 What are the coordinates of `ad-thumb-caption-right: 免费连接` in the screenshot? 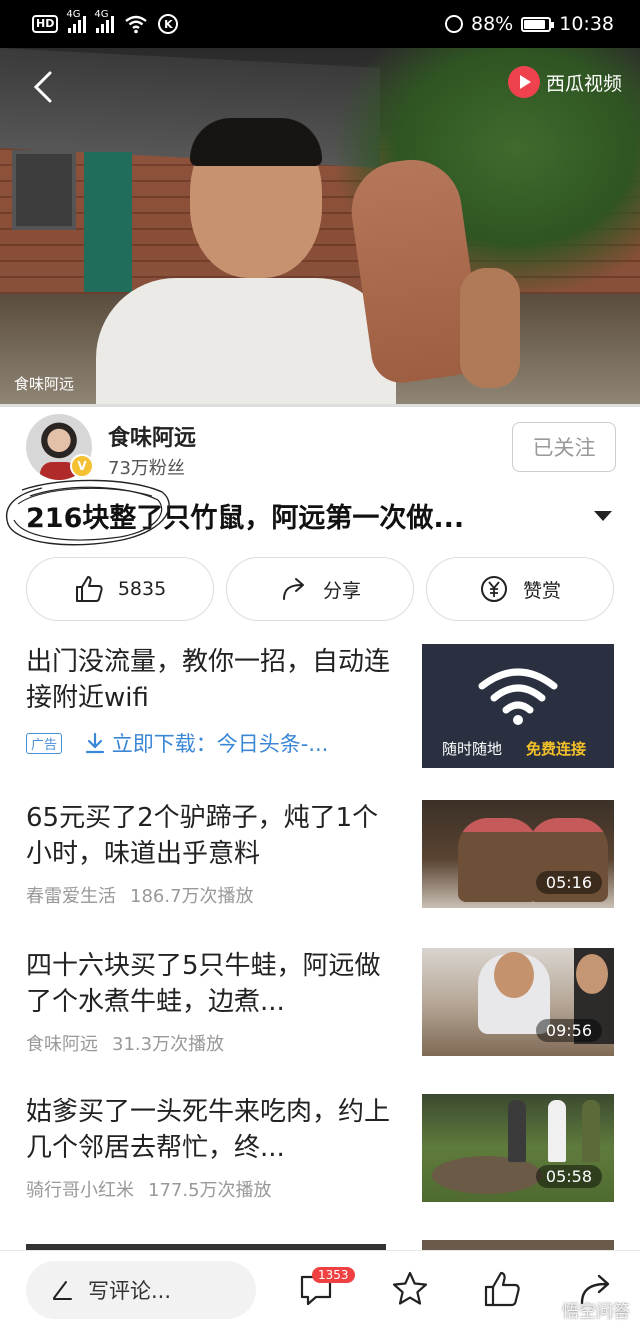 It's located at (556, 749).